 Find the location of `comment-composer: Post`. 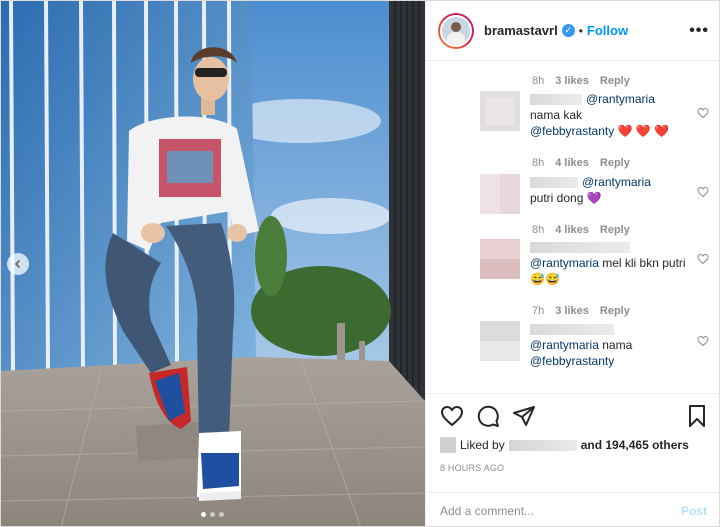

comment-composer: Post is located at coordinates (572, 509).